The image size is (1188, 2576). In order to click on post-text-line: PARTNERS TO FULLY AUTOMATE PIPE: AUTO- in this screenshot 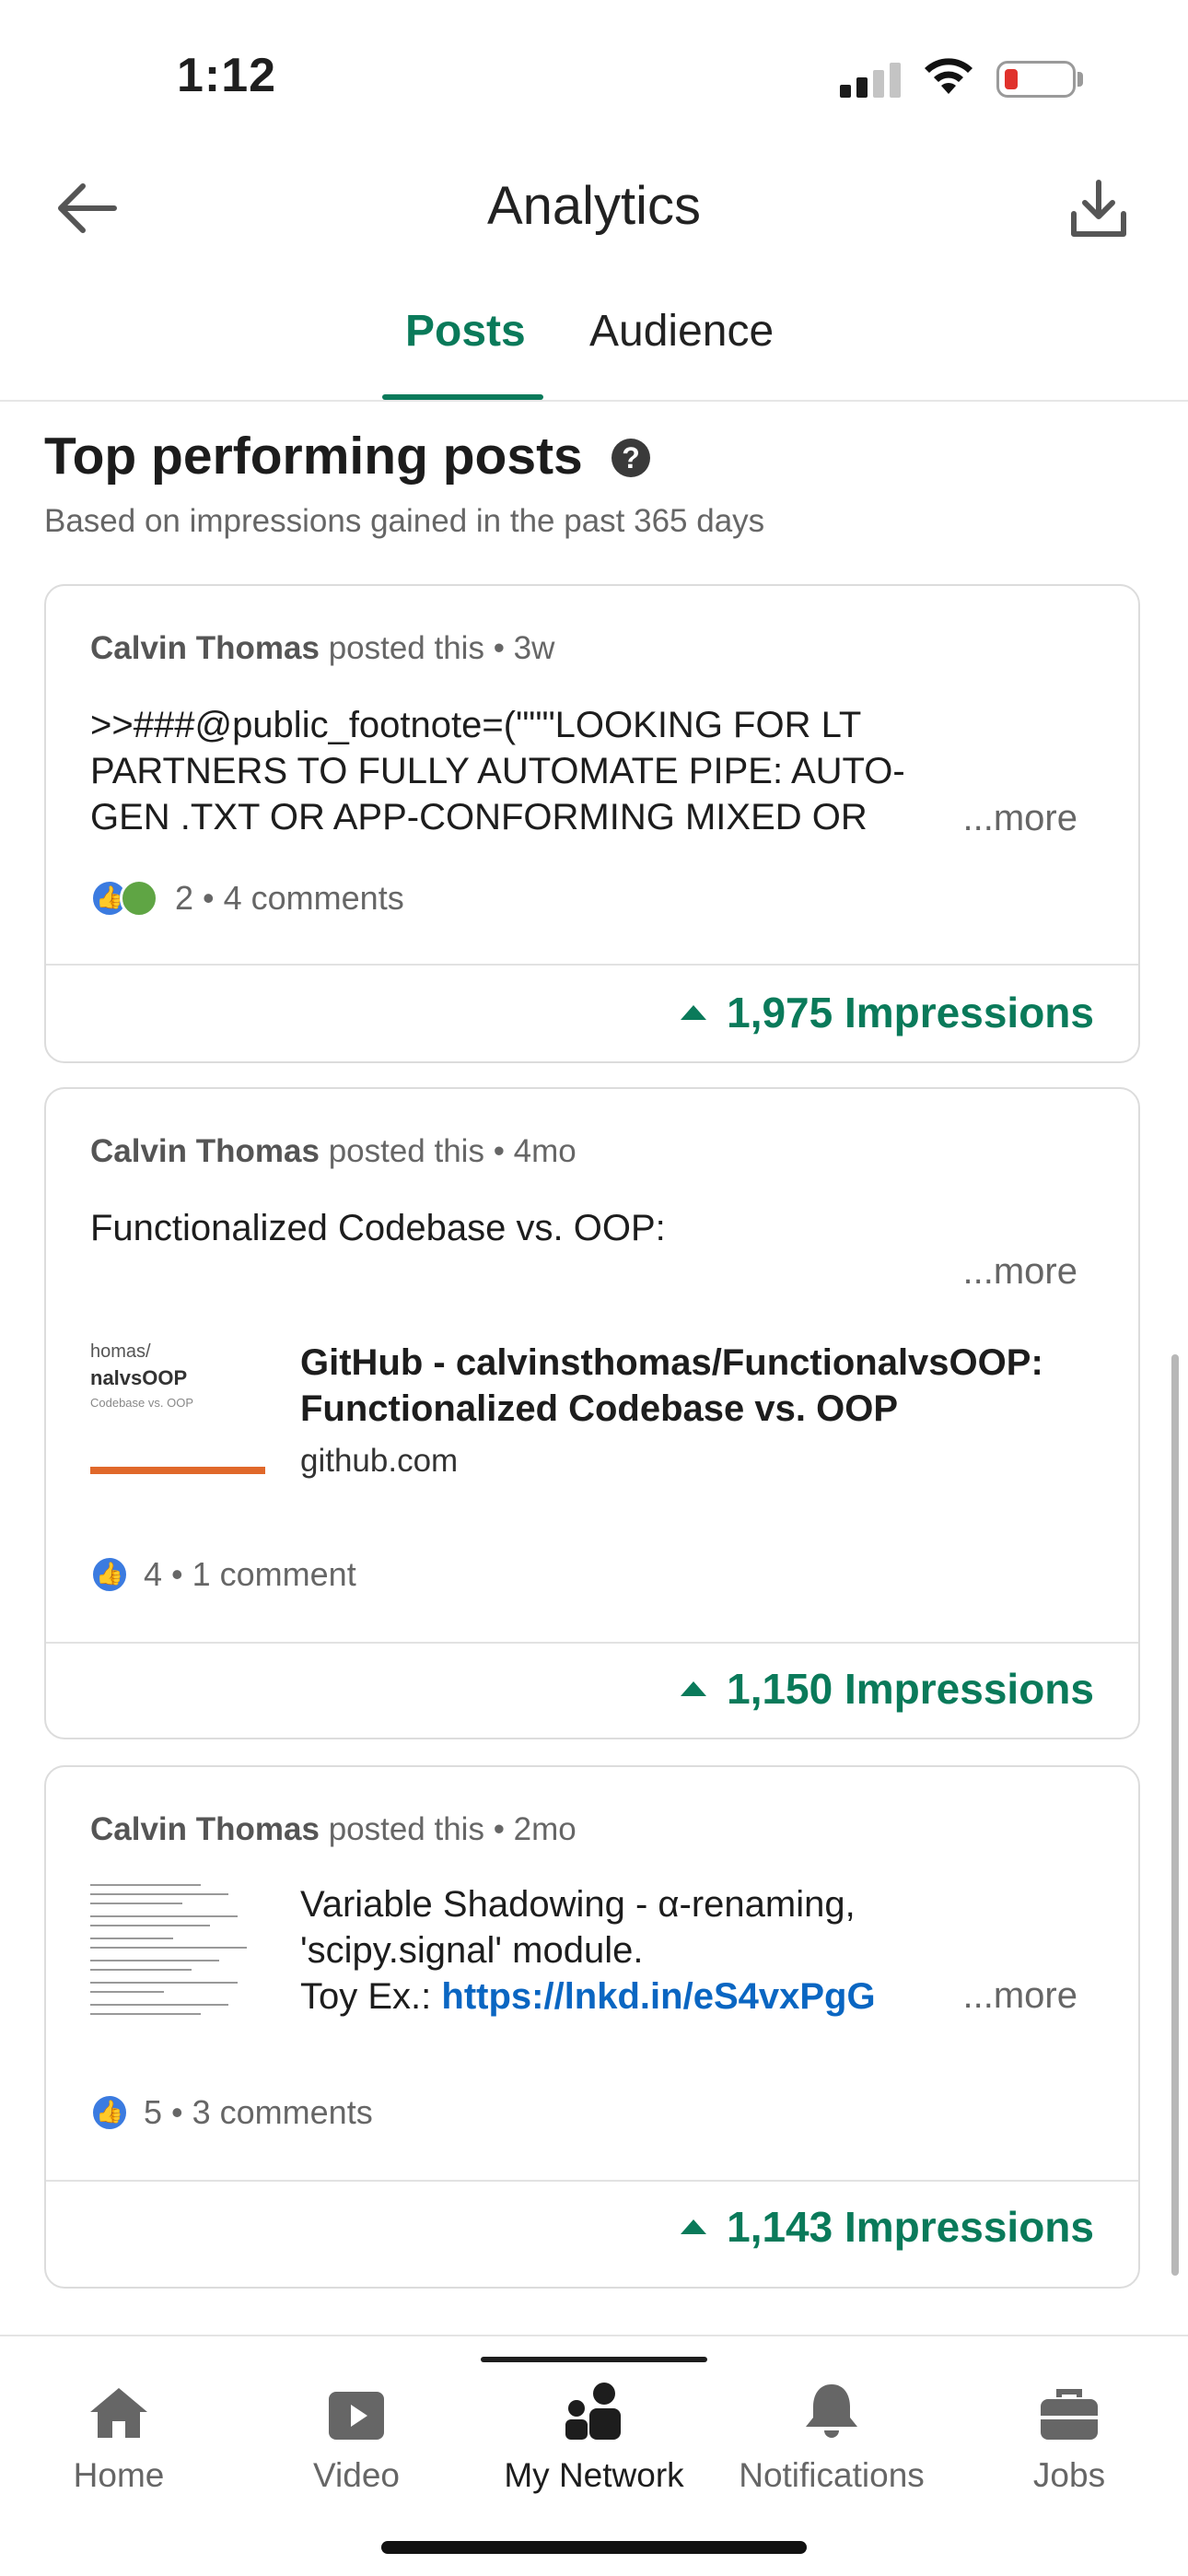, I will do `click(497, 771)`.